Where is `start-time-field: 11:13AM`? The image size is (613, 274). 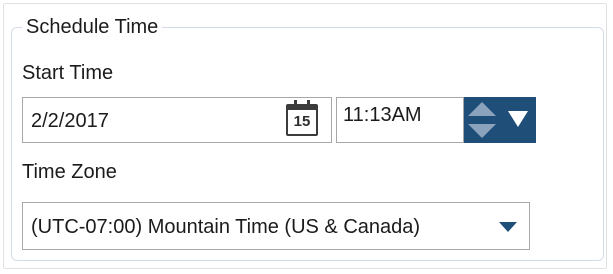
start-time-field: 11:13AM is located at coordinates (400, 120).